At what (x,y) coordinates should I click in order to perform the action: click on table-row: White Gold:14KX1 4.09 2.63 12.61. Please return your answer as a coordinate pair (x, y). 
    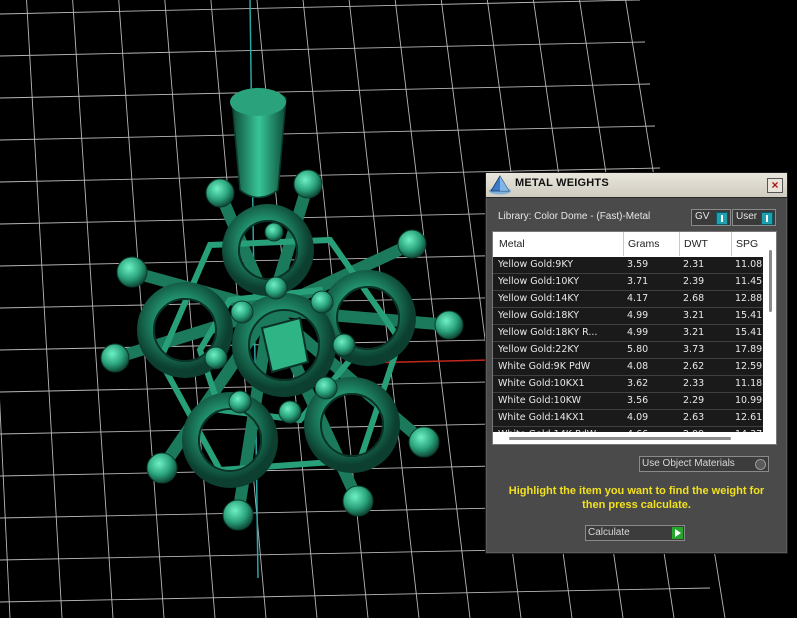
    Looking at the image, I should click on (628, 418).